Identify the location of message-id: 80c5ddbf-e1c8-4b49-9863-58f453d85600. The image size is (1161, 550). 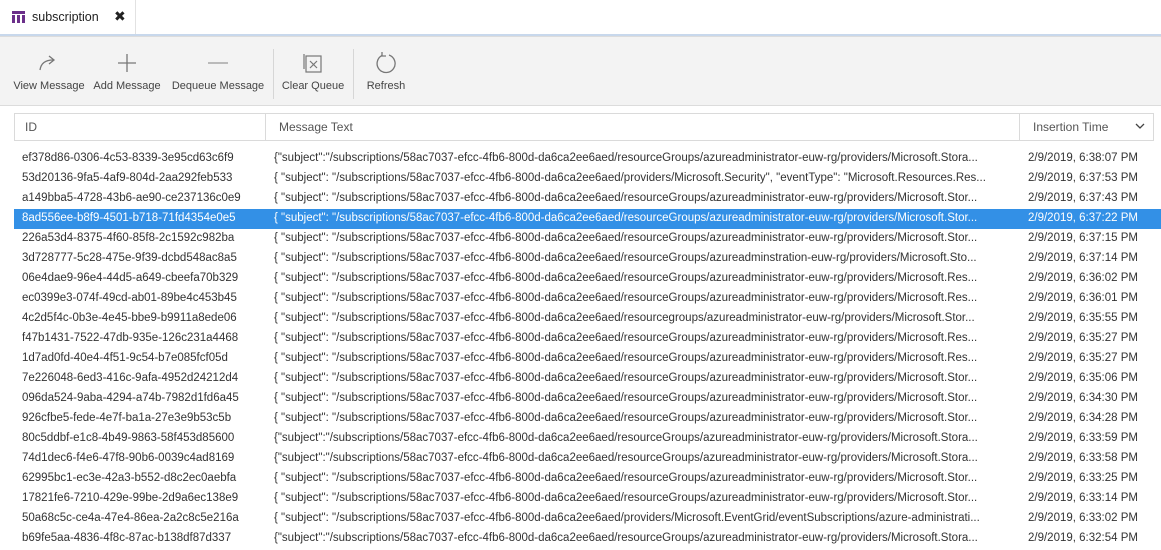
(128, 438).